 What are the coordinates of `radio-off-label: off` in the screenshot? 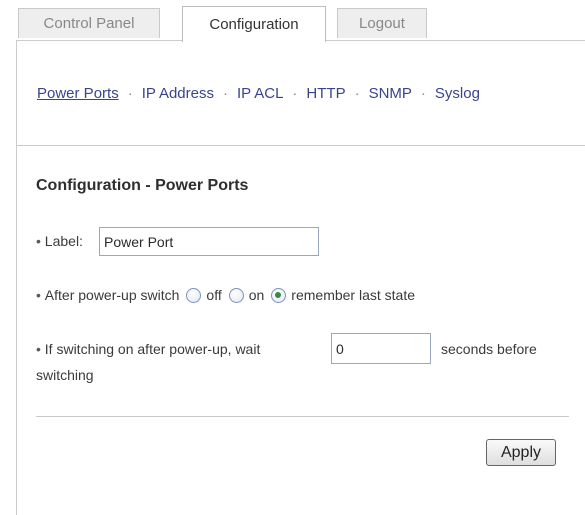 It's located at (214, 295).